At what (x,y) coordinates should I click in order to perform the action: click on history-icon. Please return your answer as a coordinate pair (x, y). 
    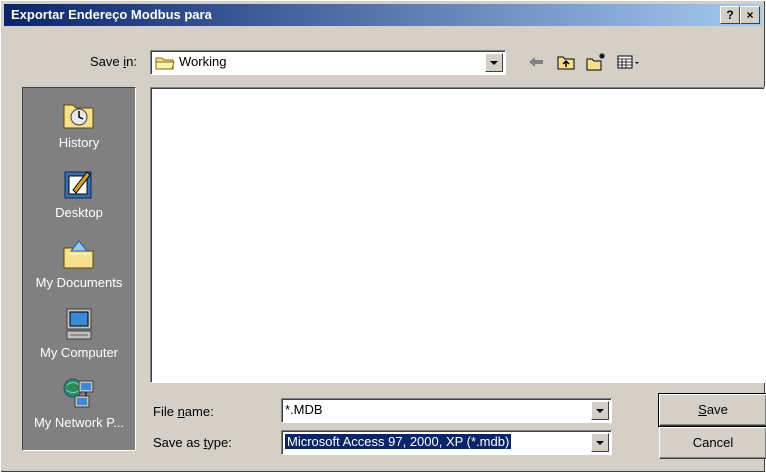
    Looking at the image, I should click on (78, 116).